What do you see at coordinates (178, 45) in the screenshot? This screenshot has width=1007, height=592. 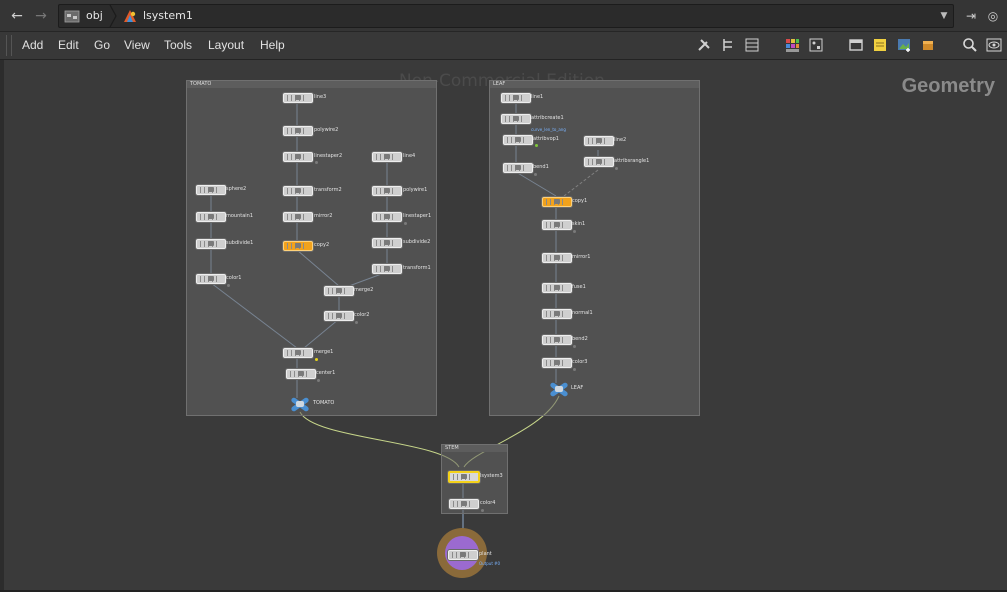 I see `menu-tools: Tools` at bounding box center [178, 45].